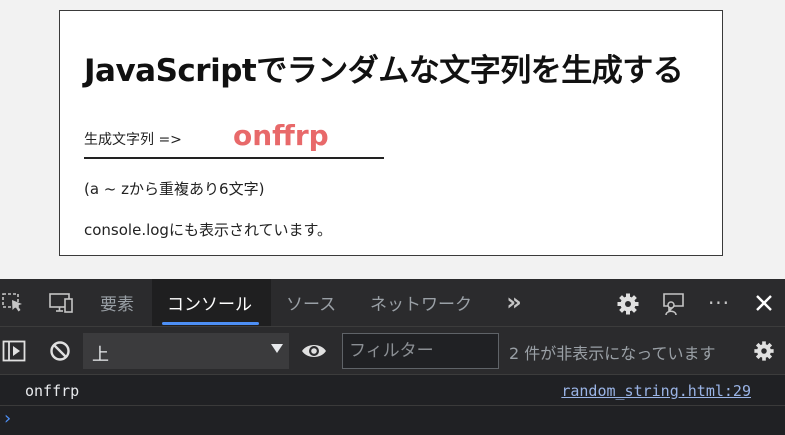 This screenshot has width=785, height=435. What do you see at coordinates (100, 355) in the screenshot?
I see `context-value: 上` at bounding box center [100, 355].